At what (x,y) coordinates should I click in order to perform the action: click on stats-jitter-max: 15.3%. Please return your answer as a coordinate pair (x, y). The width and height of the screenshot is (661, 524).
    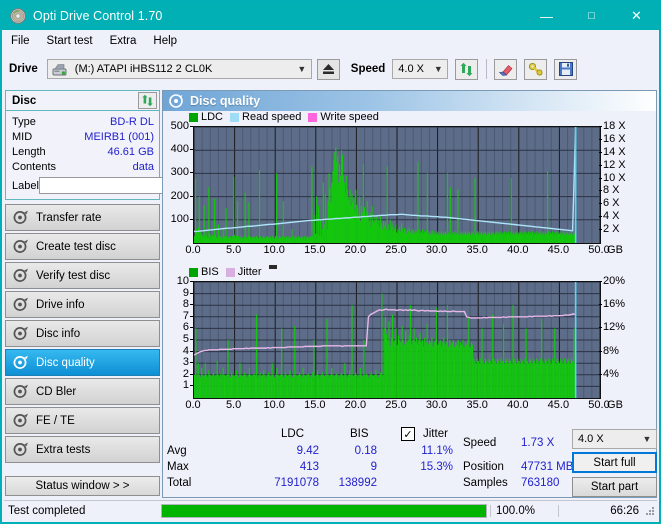
    Looking at the image, I should click on (436, 467).